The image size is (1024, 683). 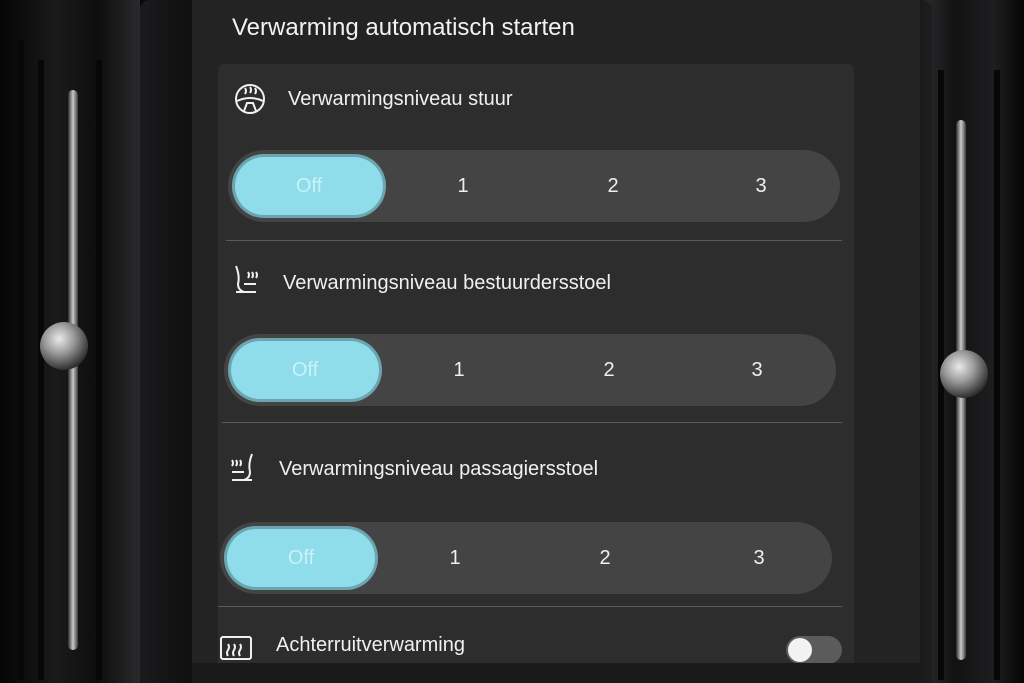 I want to click on rear-defrost-toggle, so click(x=814, y=650).